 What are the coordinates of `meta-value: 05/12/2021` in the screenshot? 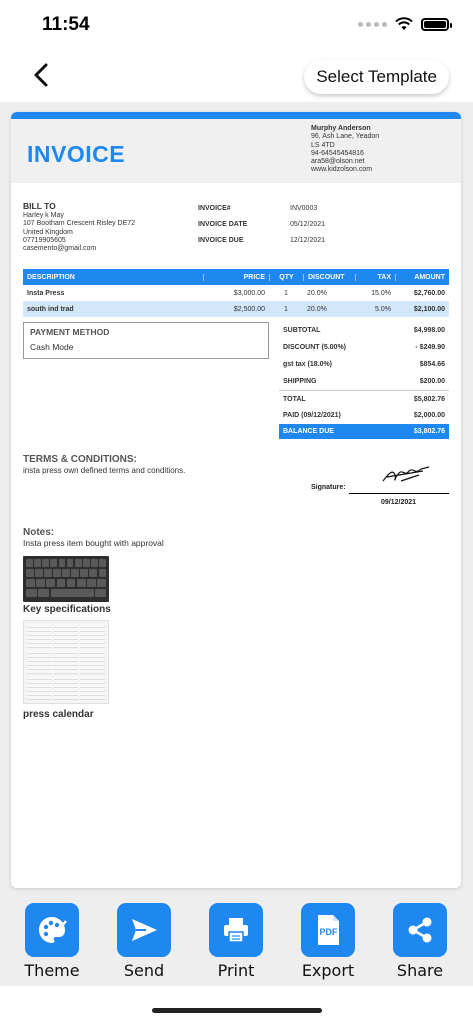 It's located at (308, 224).